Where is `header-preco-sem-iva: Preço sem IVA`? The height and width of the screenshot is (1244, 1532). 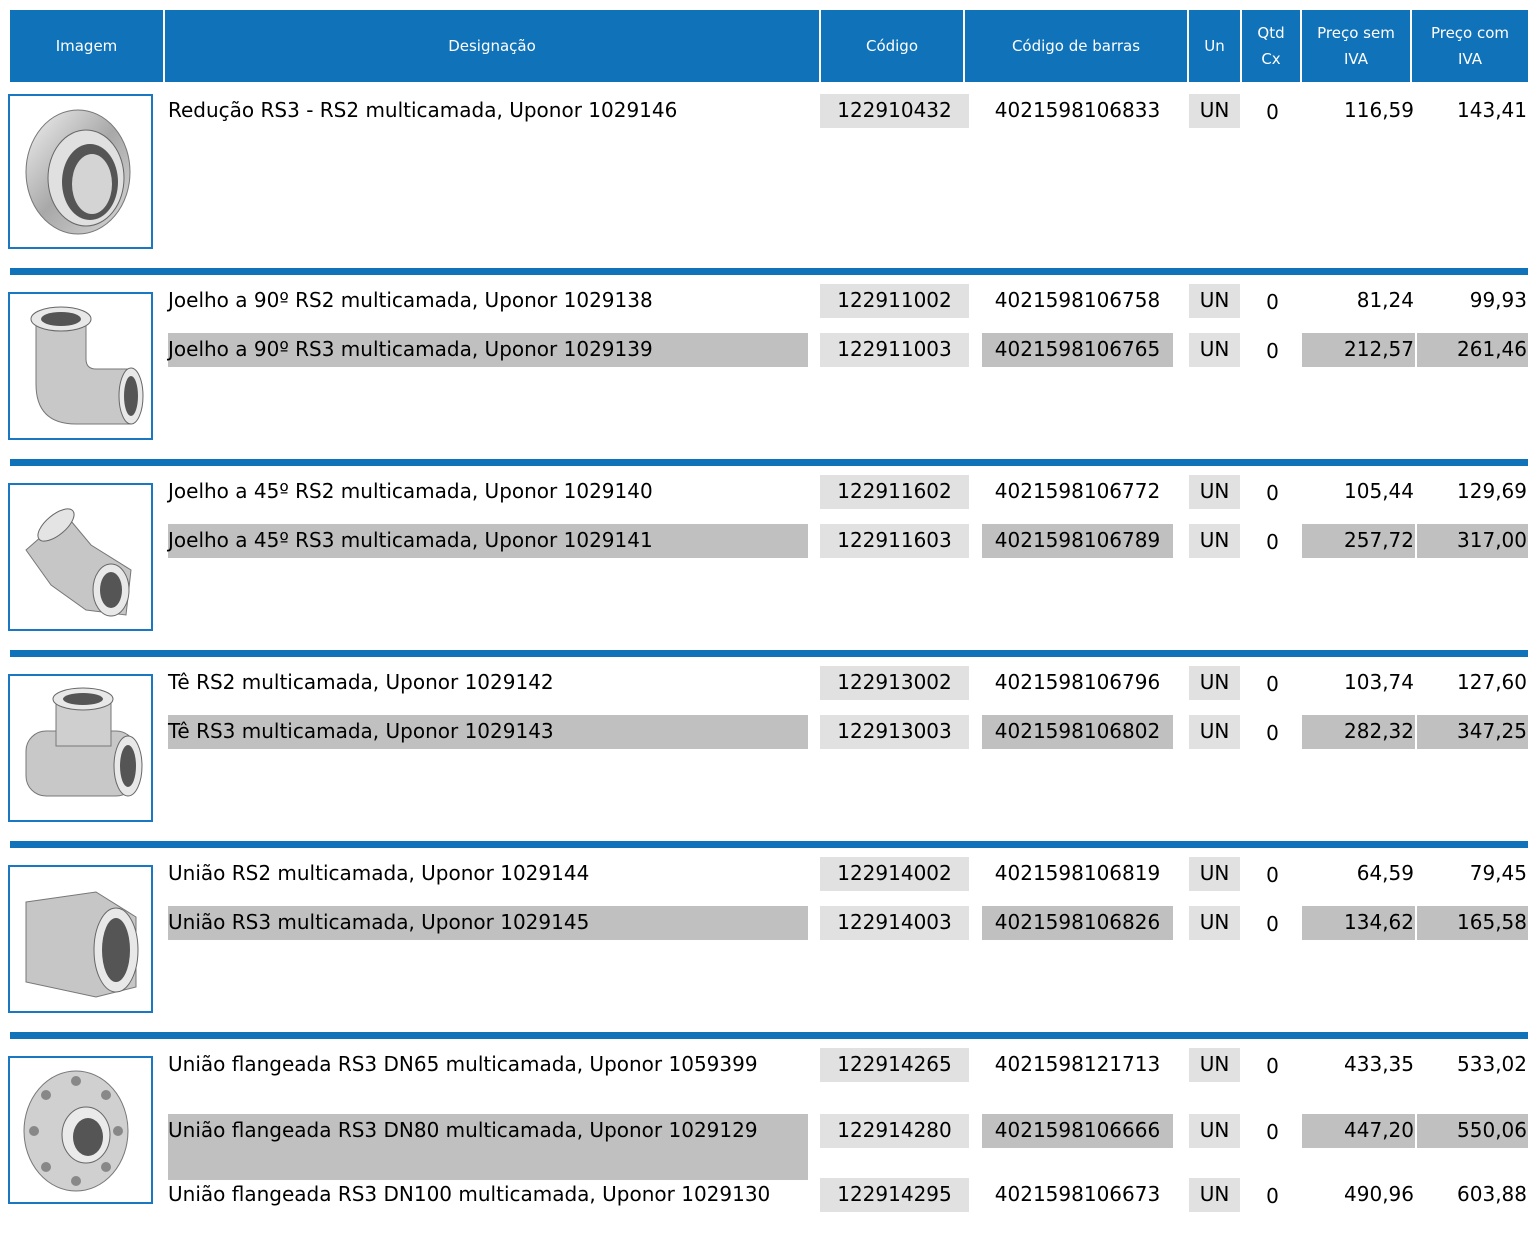 header-preco-sem-iva: Preço sem IVA is located at coordinates (1356, 46).